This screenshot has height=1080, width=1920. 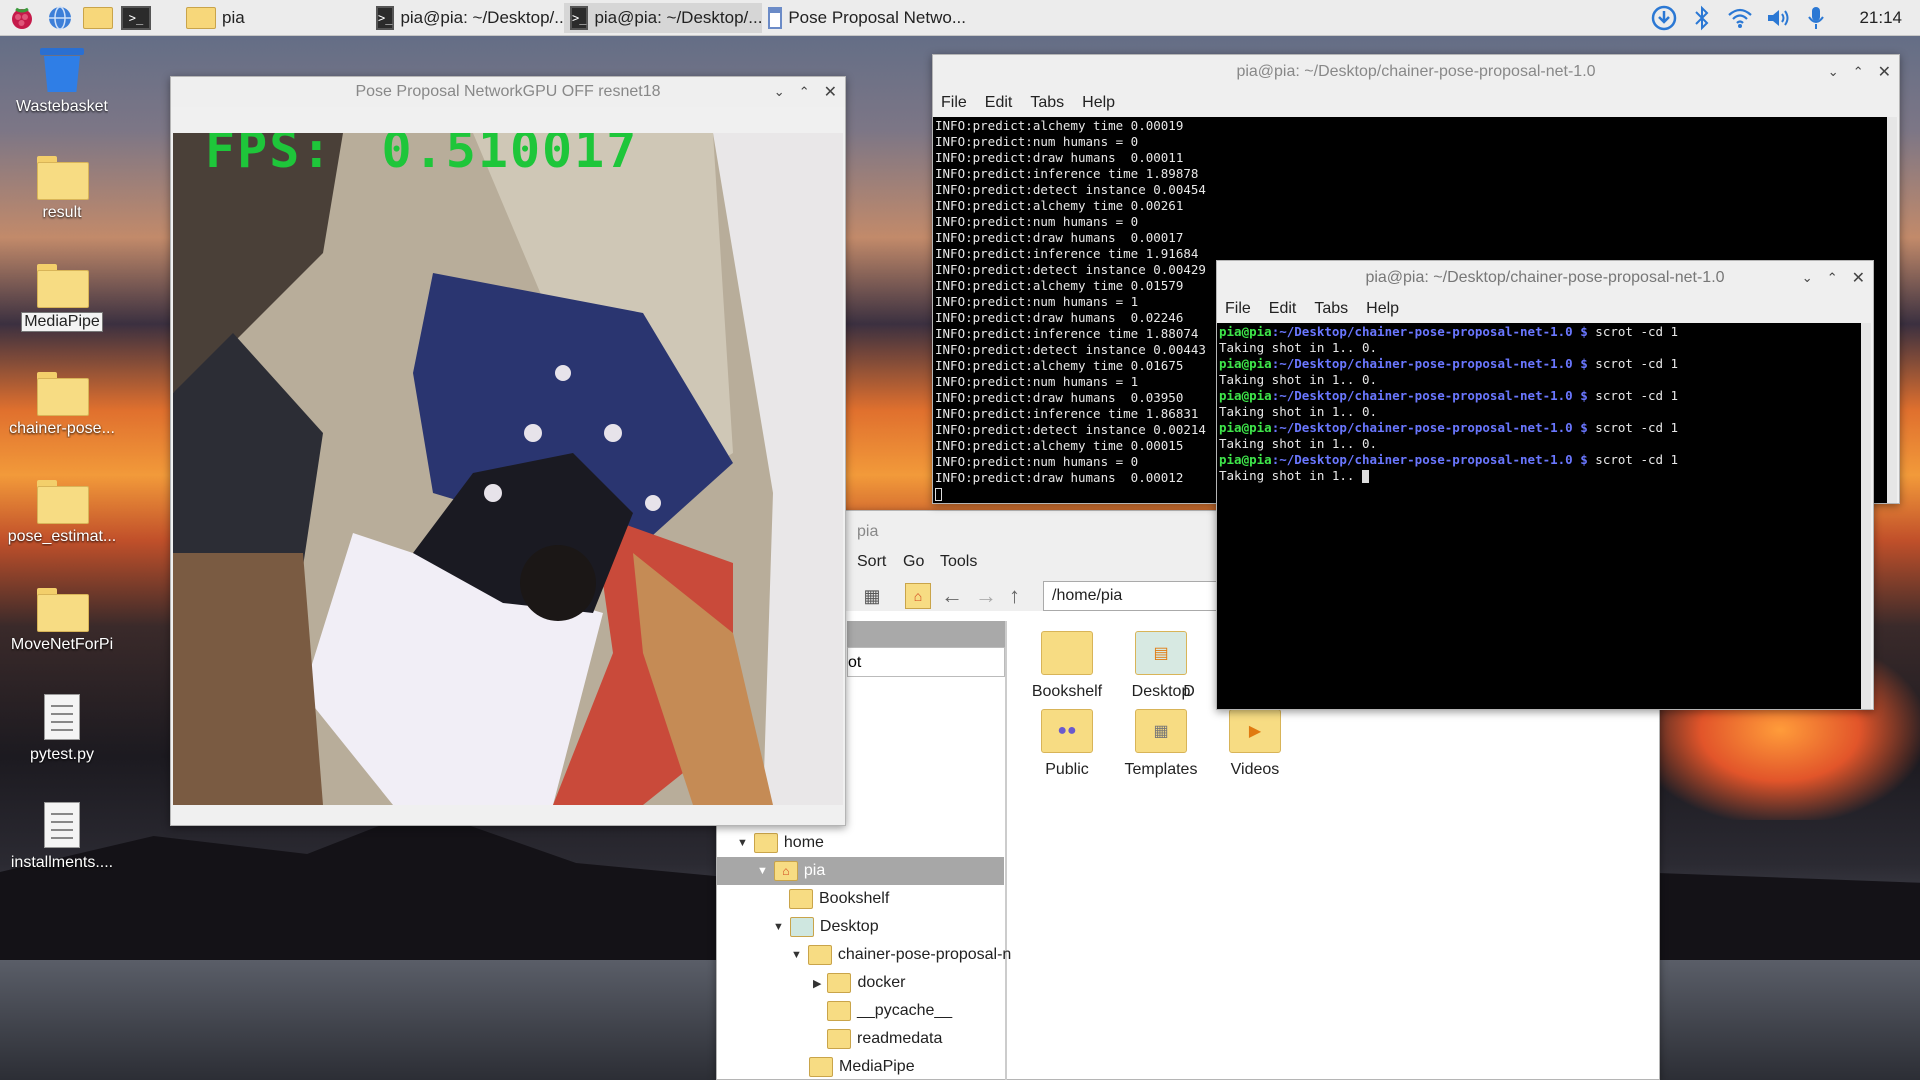 I want to click on up-arrow-icon: ↑, so click(x=1014, y=596).